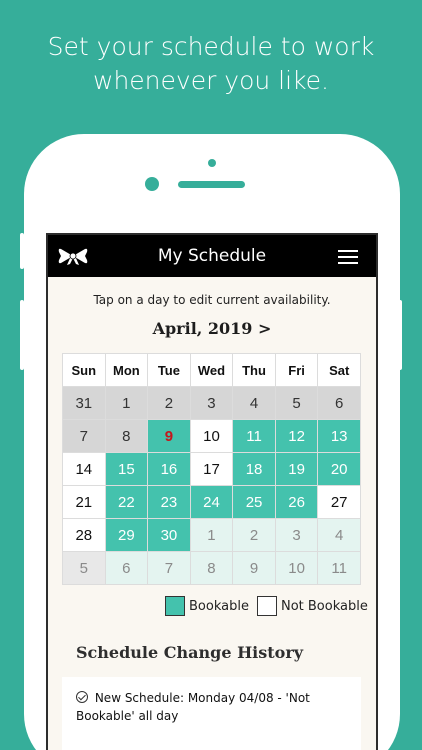 The height and width of the screenshot is (750, 422). Describe the element at coordinates (339, 502) in the screenshot. I see `calendar-day: 27` at that location.